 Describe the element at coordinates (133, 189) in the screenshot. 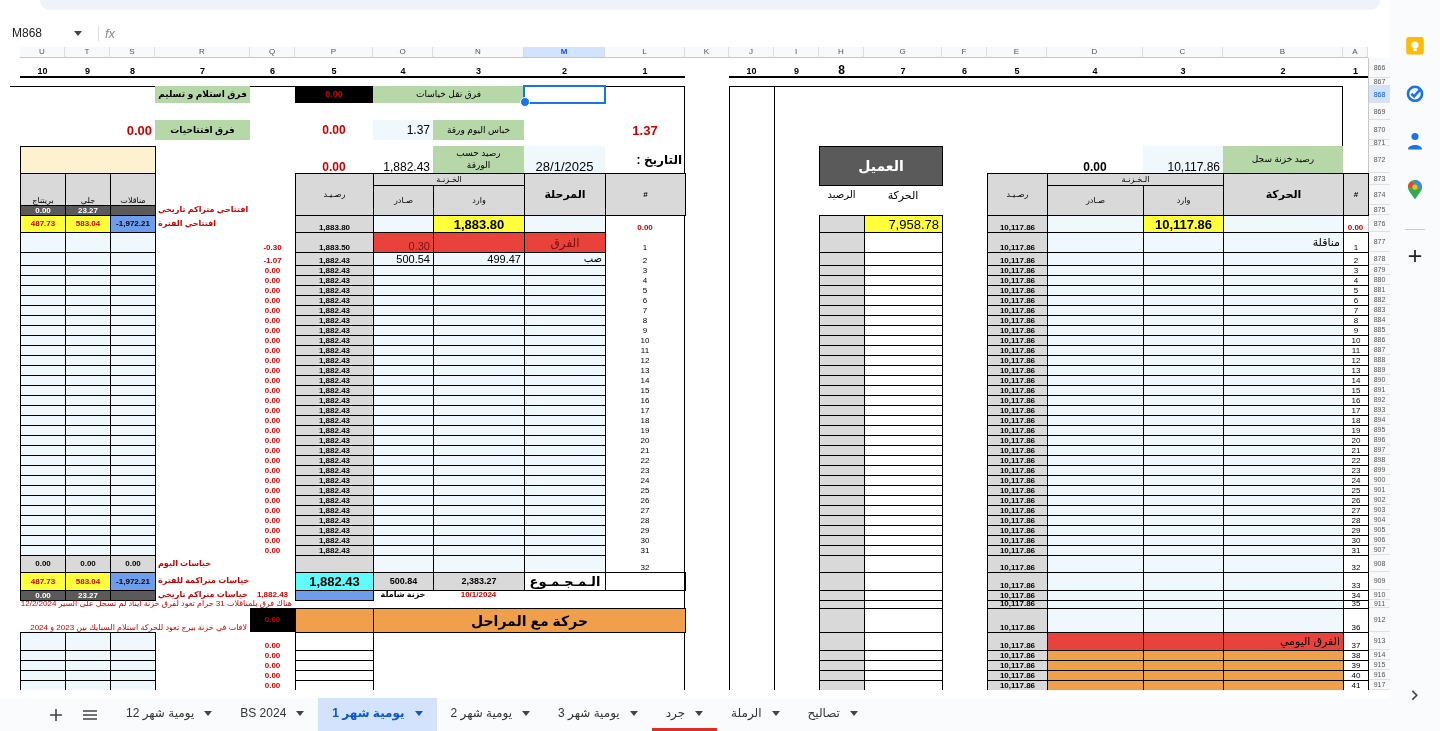

I see `column-heading: مناقلات` at that location.